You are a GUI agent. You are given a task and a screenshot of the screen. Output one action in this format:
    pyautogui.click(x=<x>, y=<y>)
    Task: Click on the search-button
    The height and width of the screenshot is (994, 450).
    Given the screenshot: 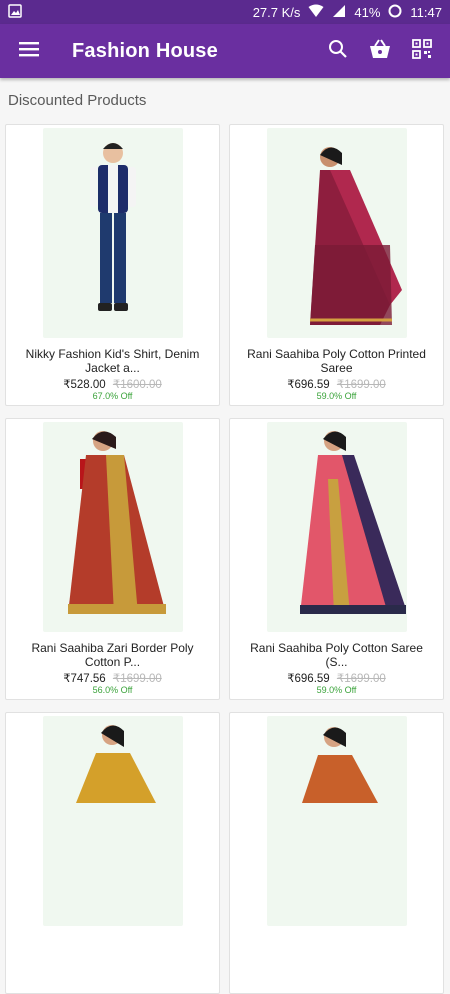 What is the action you would take?
    pyautogui.click(x=338, y=51)
    